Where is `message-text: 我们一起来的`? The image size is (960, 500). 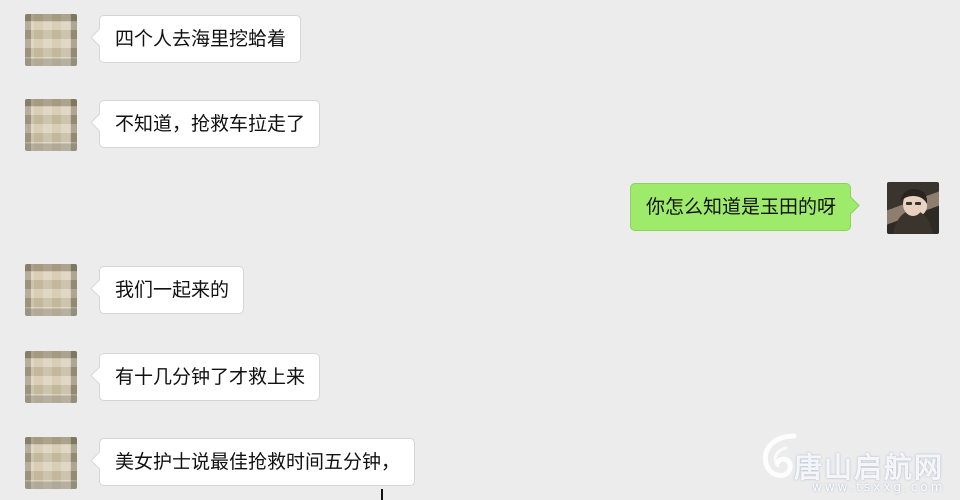 message-text: 我们一起来的 is located at coordinates (172, 290).